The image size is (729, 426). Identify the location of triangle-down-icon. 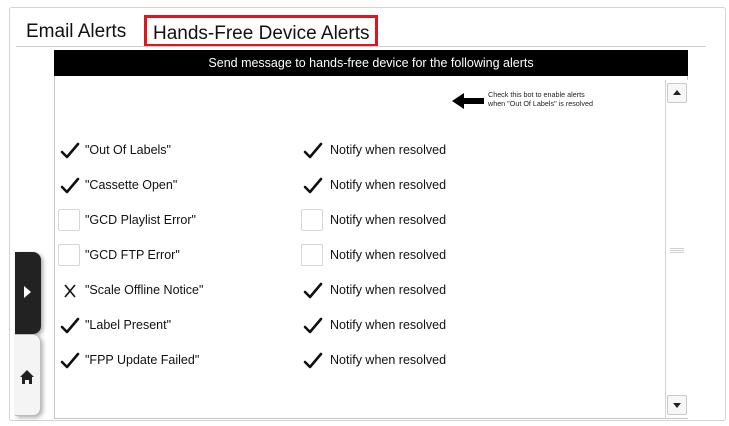
(677, 405).